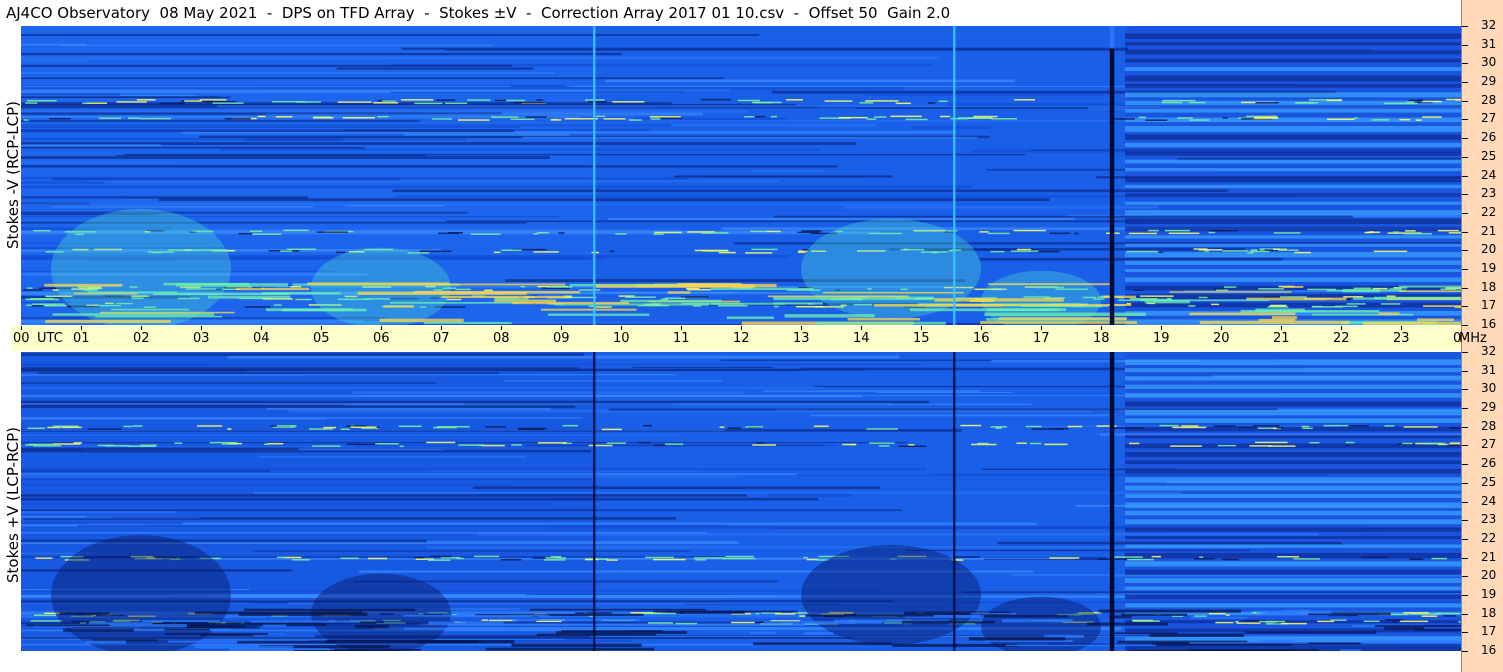 This screenshot has width=1503, height=672. What do you see at coordinates (1489, 575) in the screenshot?
I see `freq-tick-label: 20` at bounding box center [1489, 575].